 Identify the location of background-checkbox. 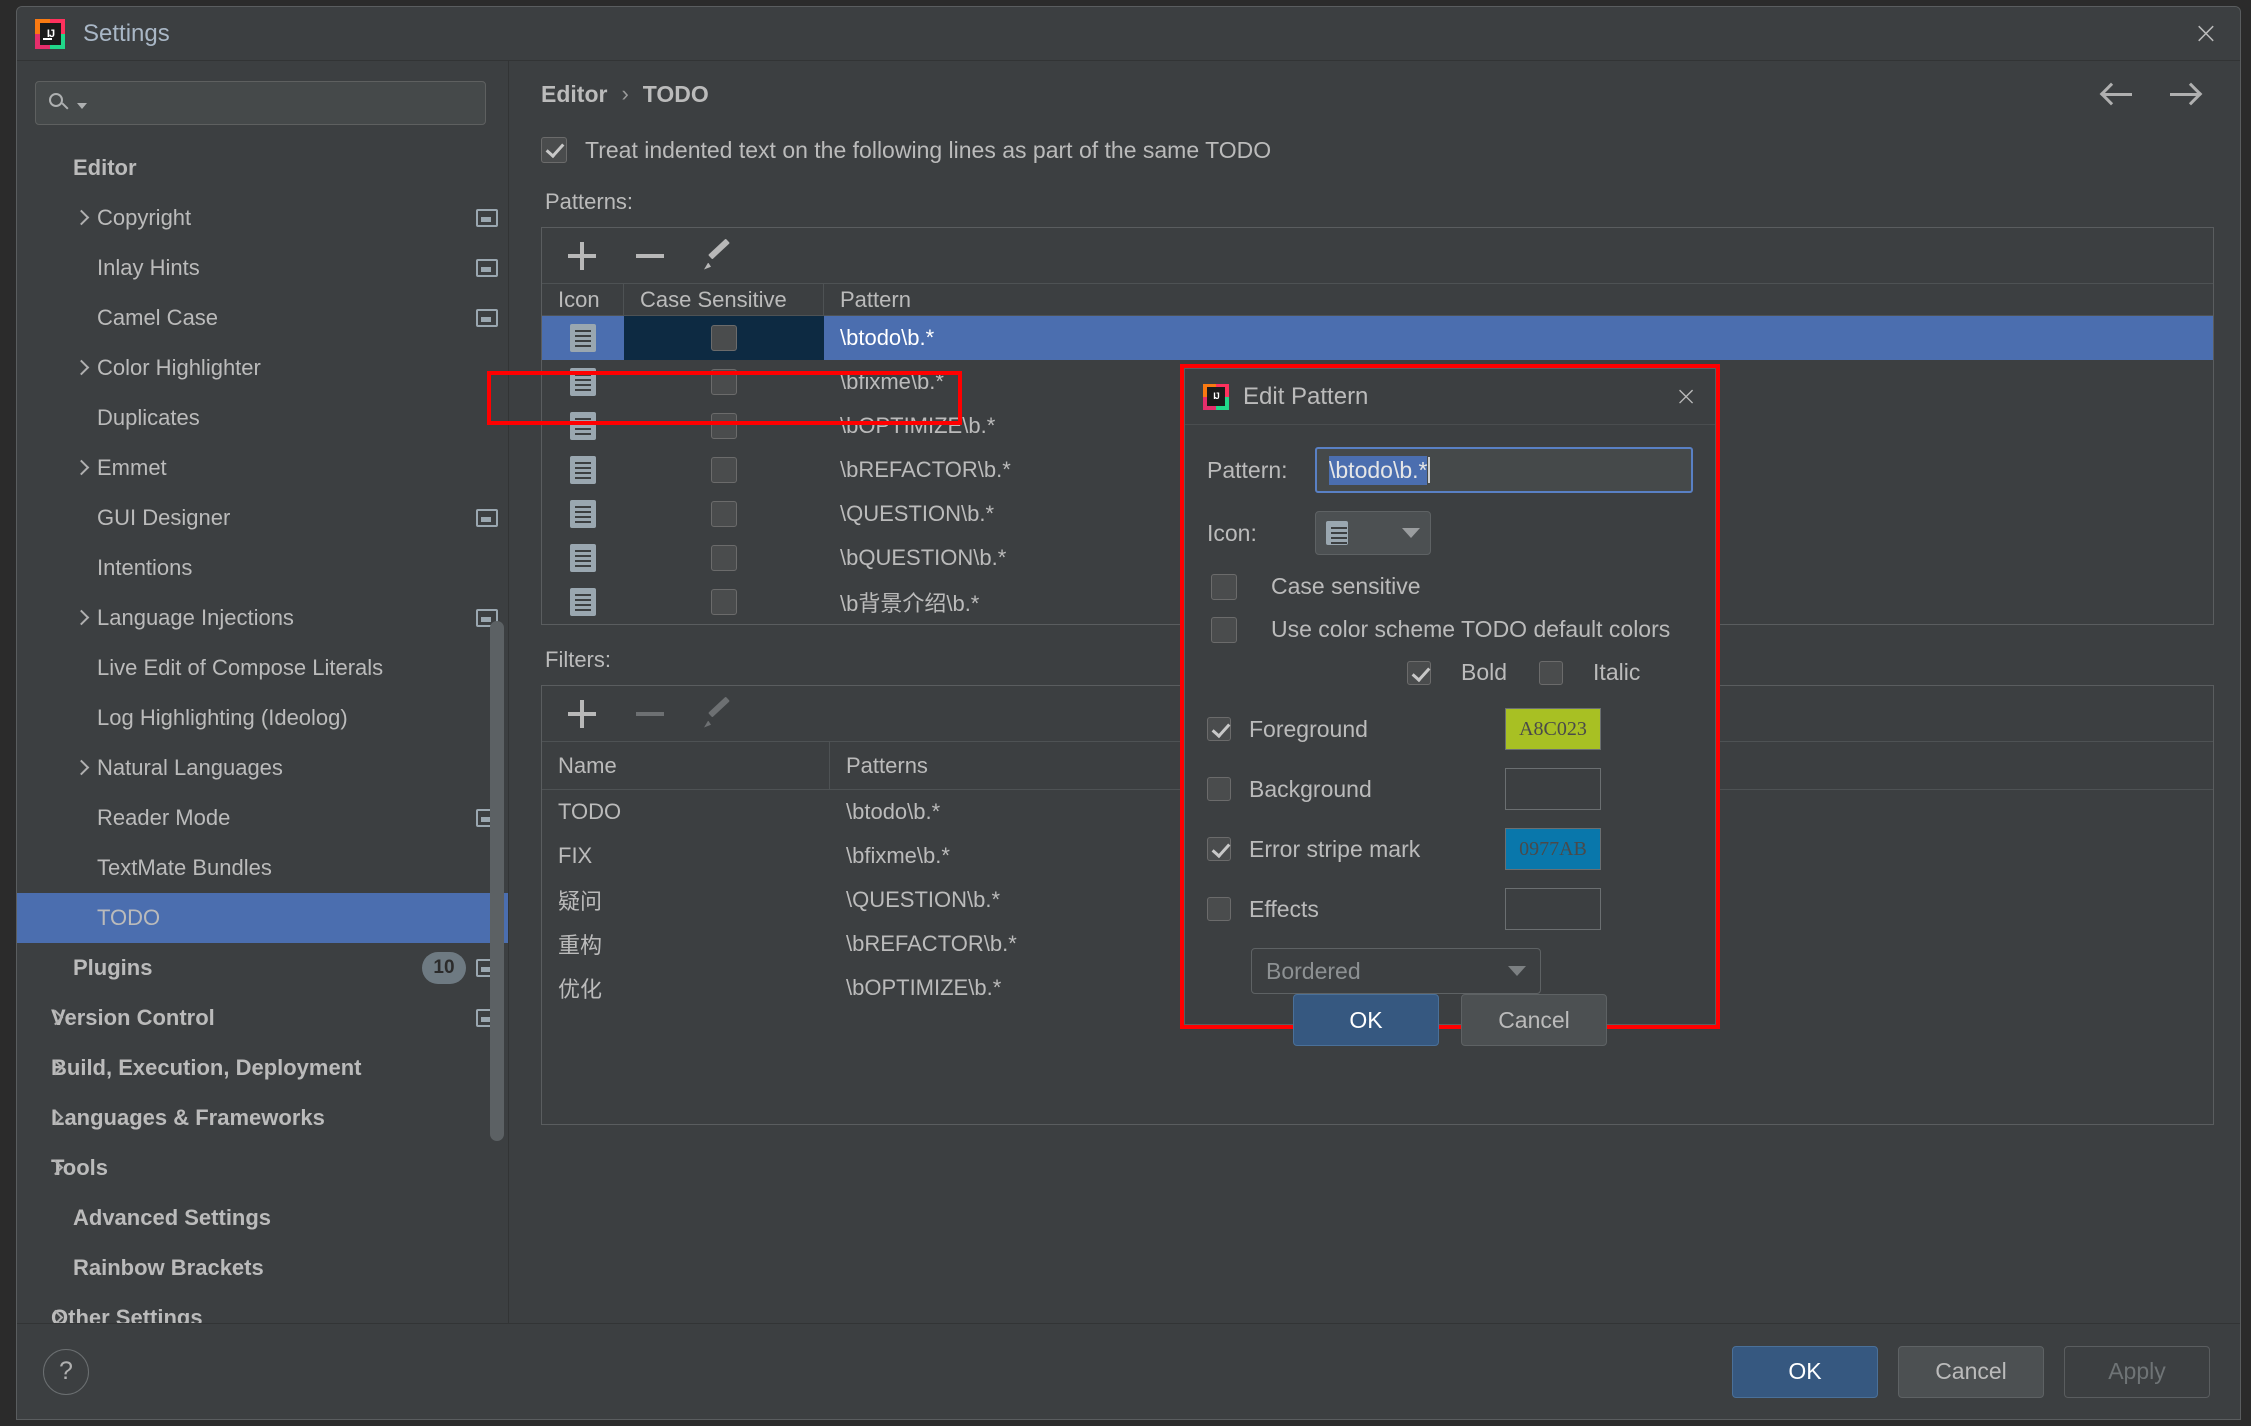
(1219, 789).